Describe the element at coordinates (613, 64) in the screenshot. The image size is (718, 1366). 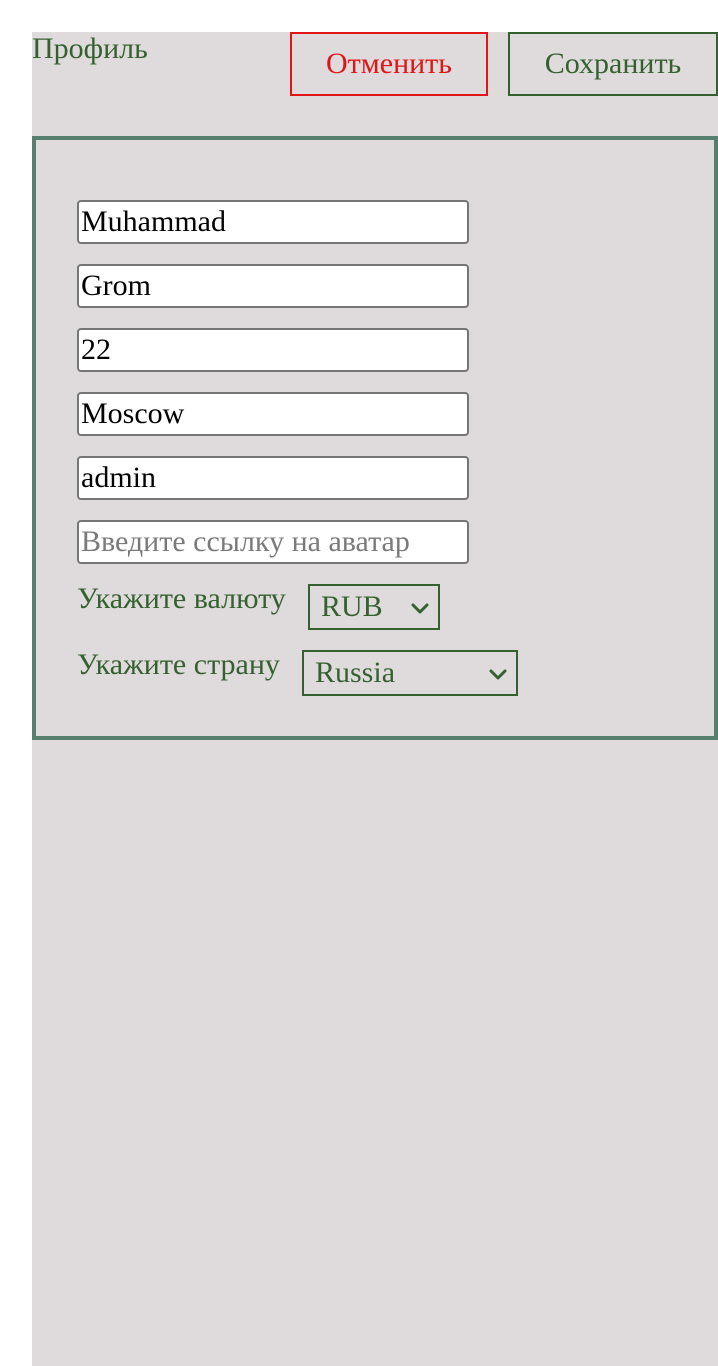
I see `save-button: Сохранить` at that location.